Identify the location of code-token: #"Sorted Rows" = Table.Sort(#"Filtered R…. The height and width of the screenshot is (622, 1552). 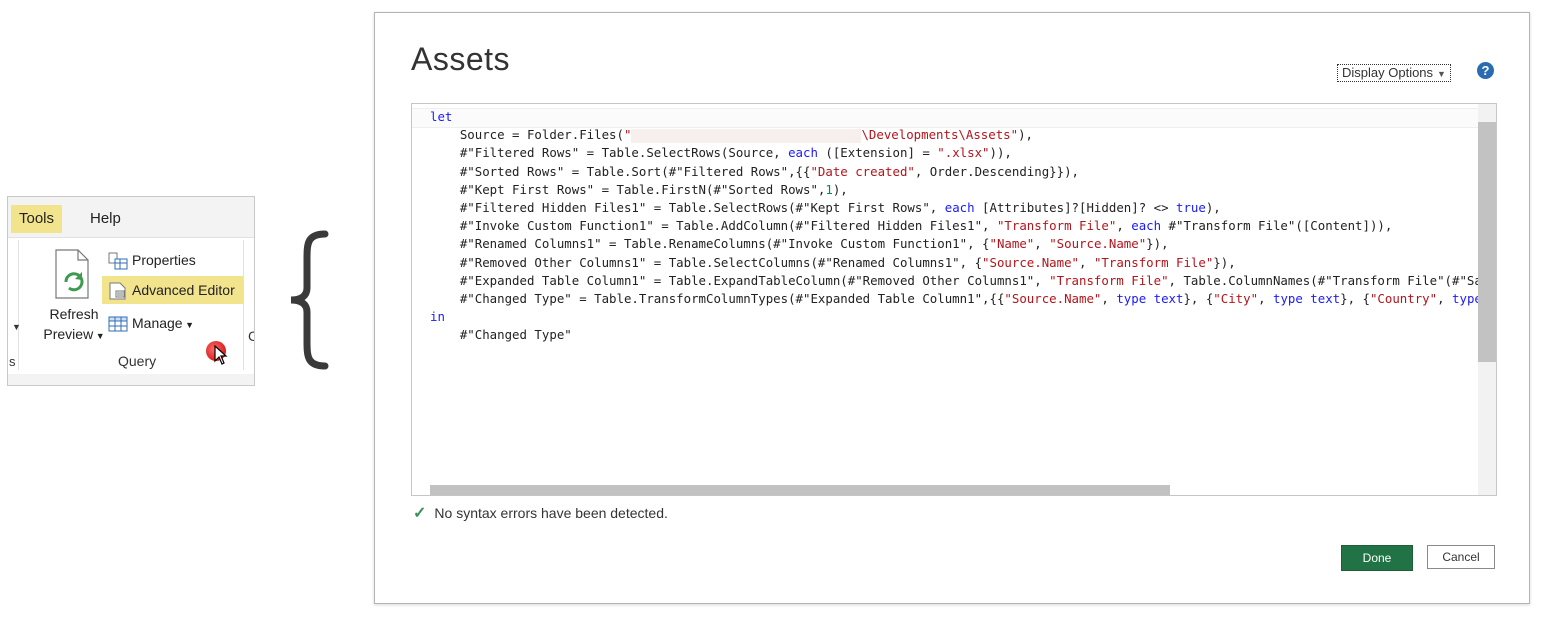
(620, 171).